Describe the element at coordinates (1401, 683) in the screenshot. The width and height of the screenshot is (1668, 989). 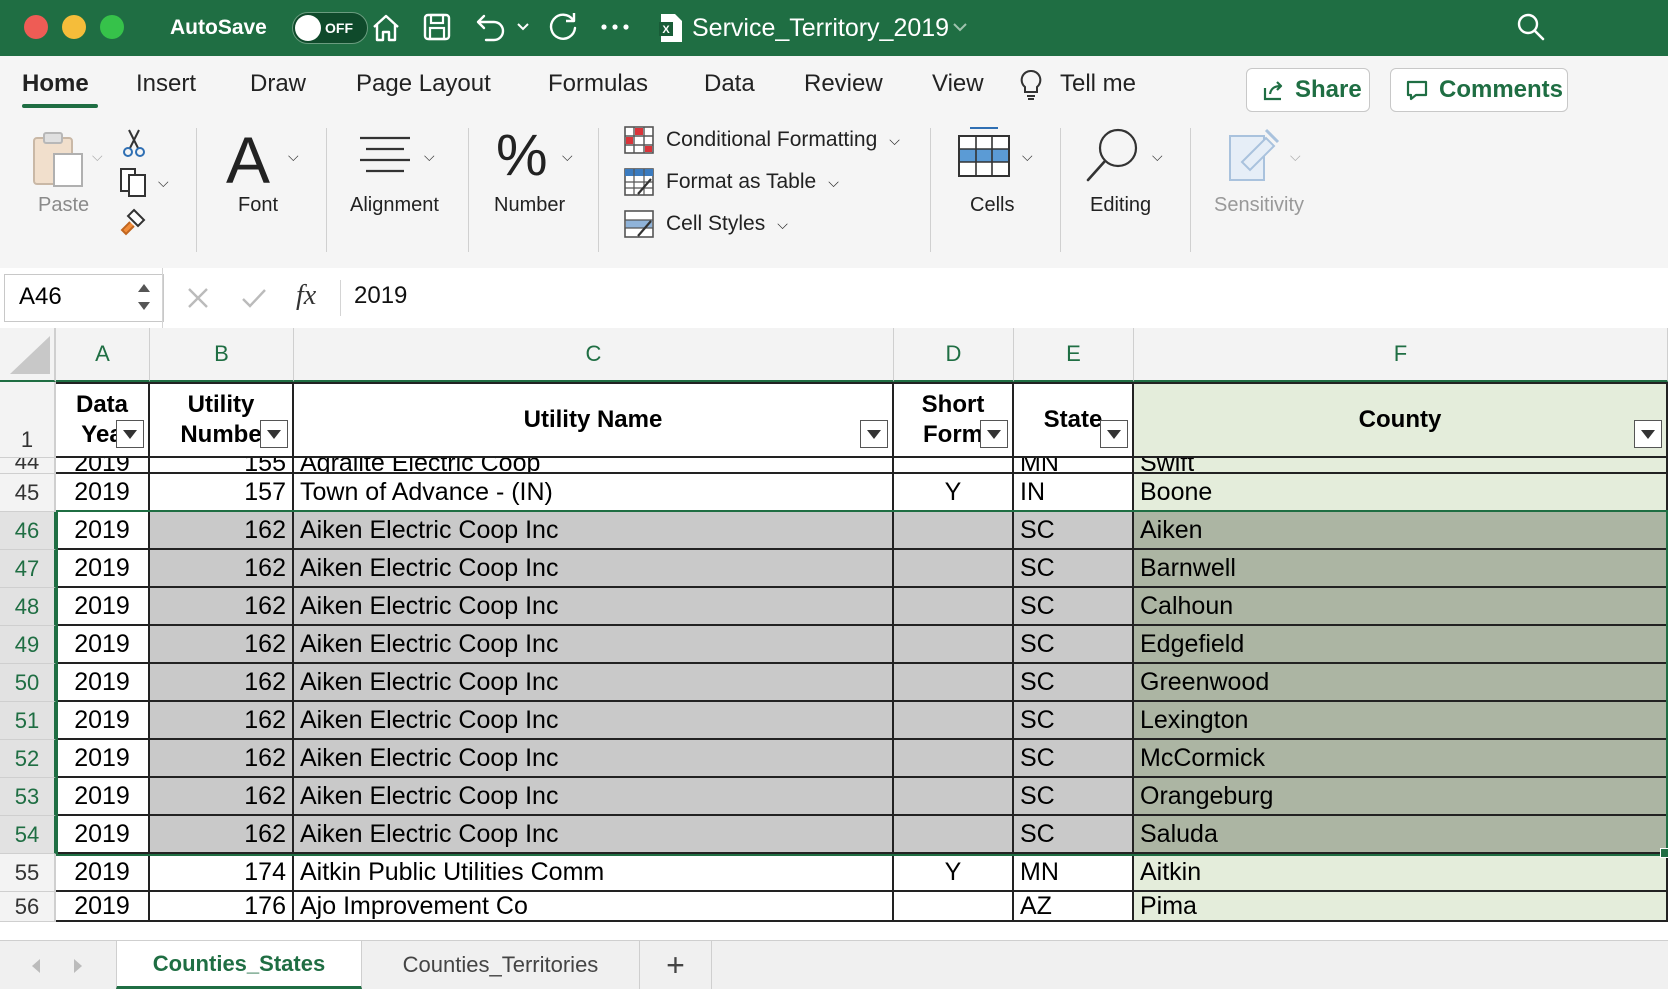
I see `cell-county: Greenwood` at that location.